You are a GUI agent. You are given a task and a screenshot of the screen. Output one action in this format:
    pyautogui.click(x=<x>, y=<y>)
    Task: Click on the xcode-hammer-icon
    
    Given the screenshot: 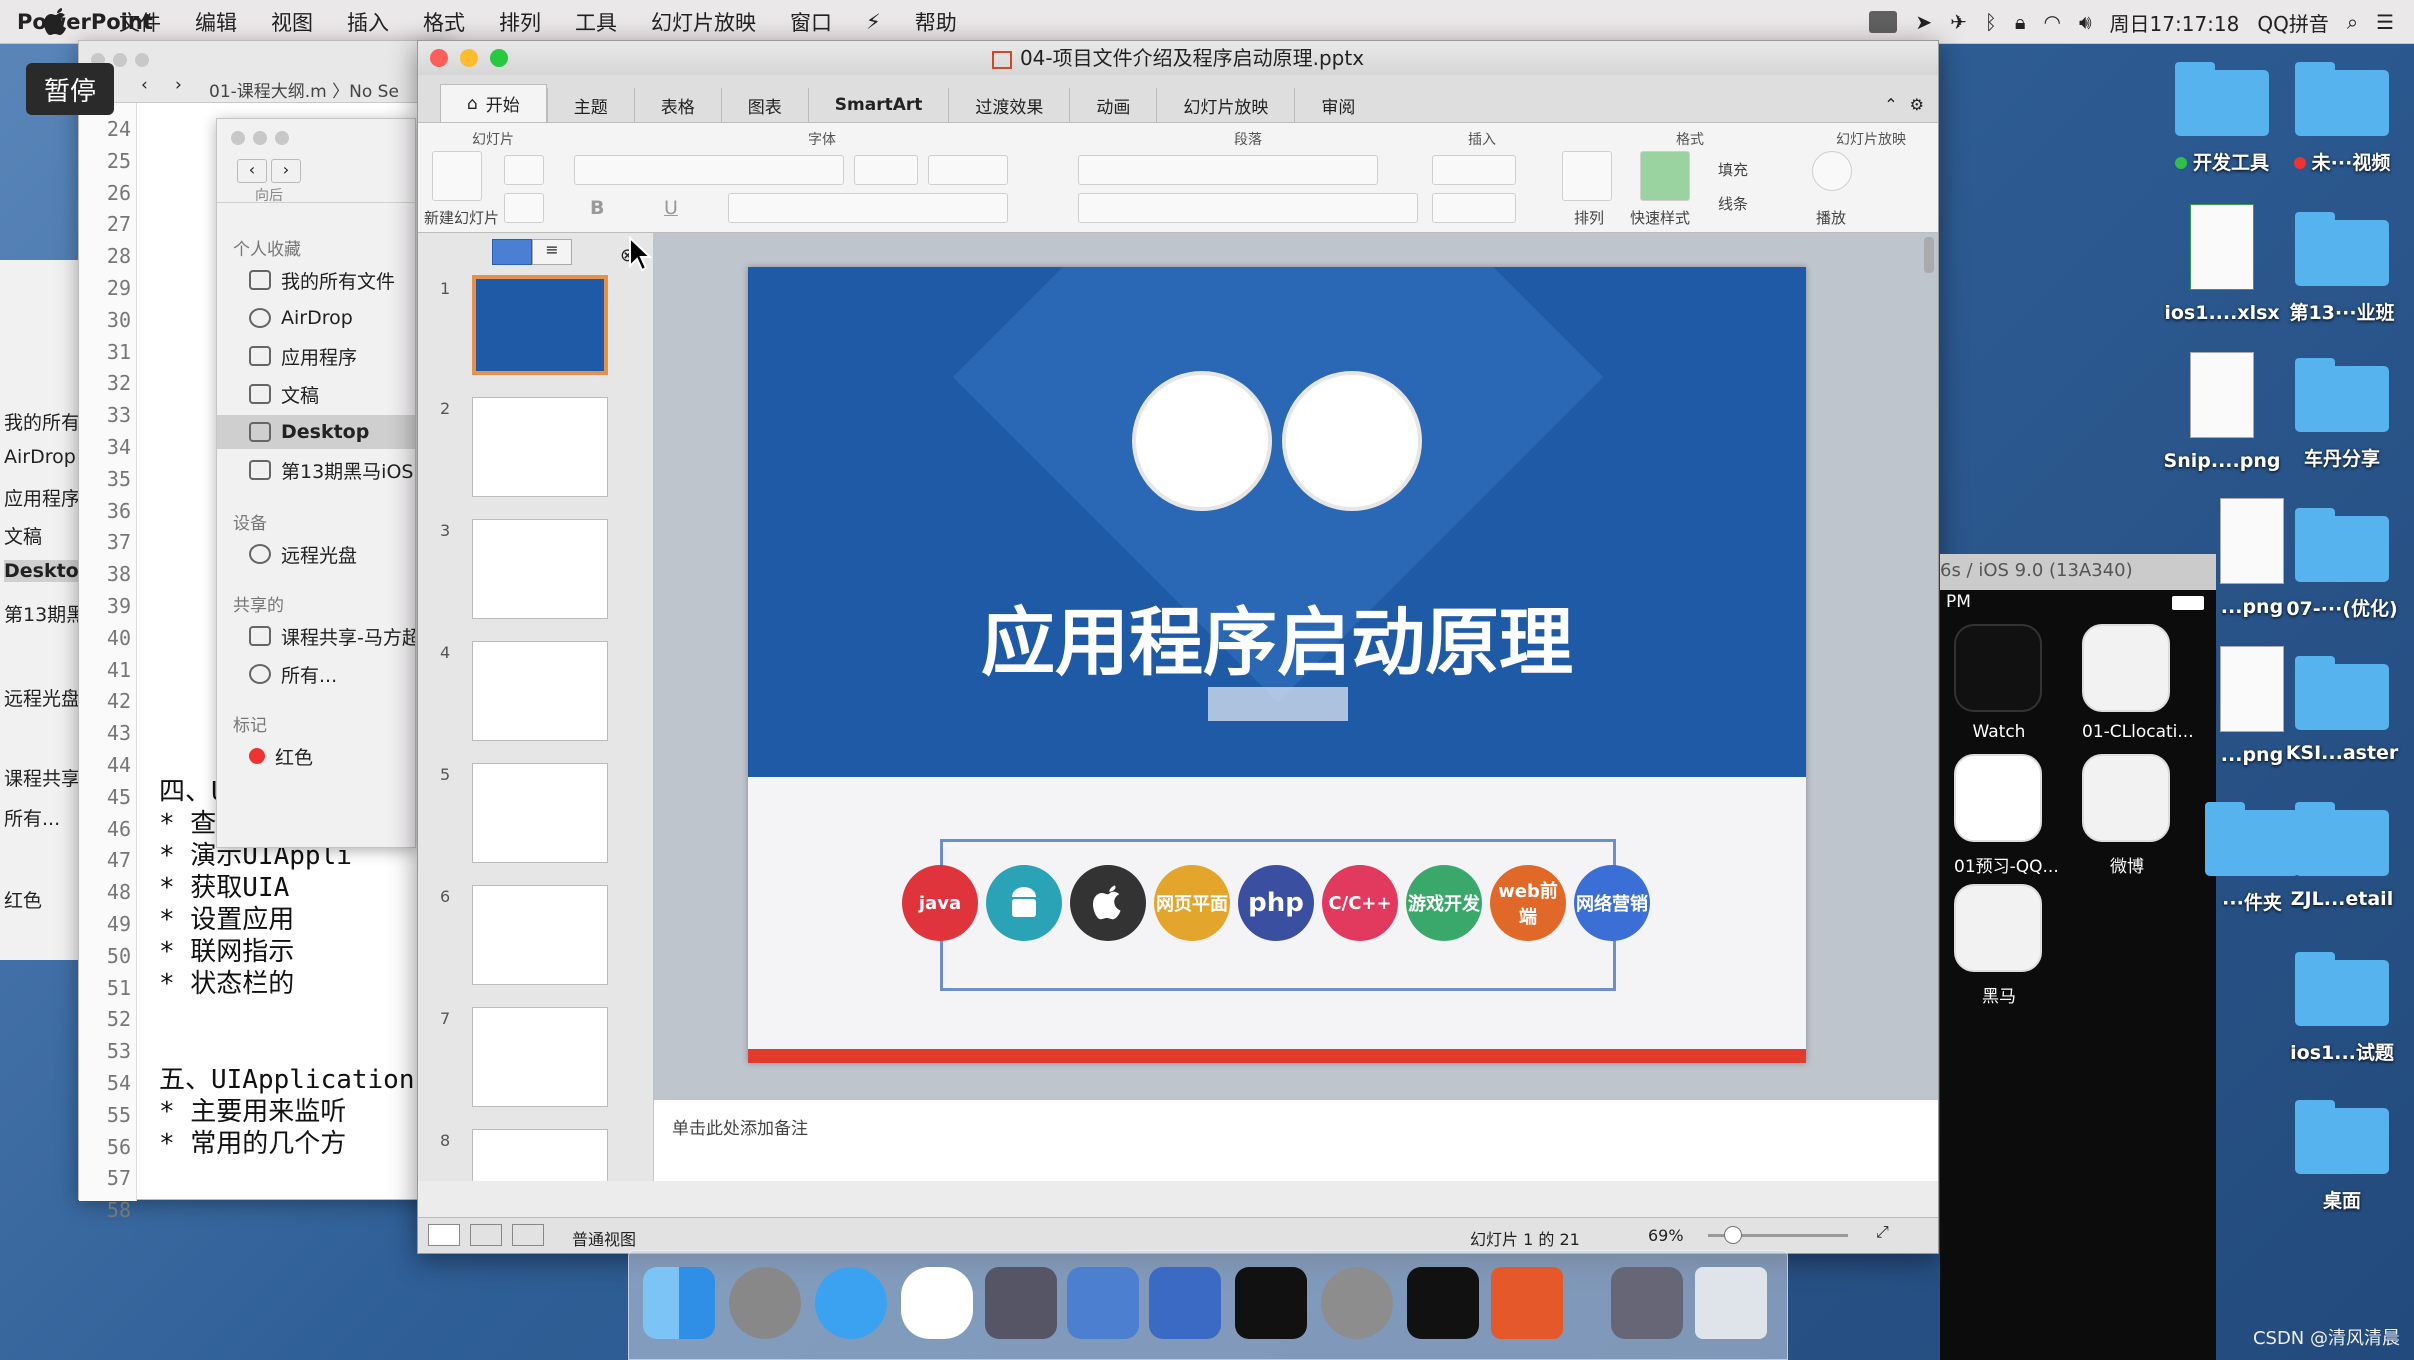 What is the action you would take?
    pyautogui.click(x=1103, y=1303)
    